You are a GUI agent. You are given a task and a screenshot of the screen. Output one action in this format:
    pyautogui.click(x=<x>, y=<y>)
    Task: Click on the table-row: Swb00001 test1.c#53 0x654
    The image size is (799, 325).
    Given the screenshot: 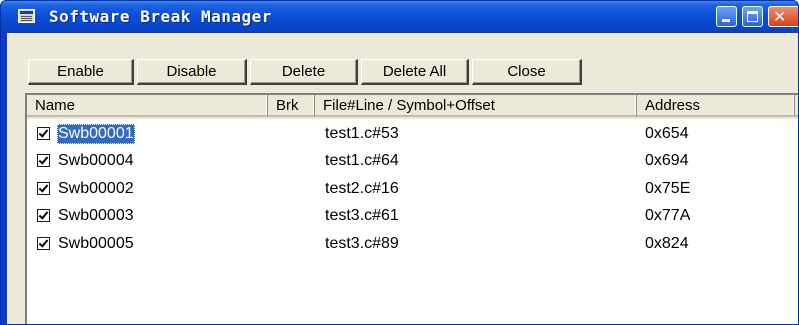 What is the action you would take?
    pyautogui.click(x=412, y=134)
    